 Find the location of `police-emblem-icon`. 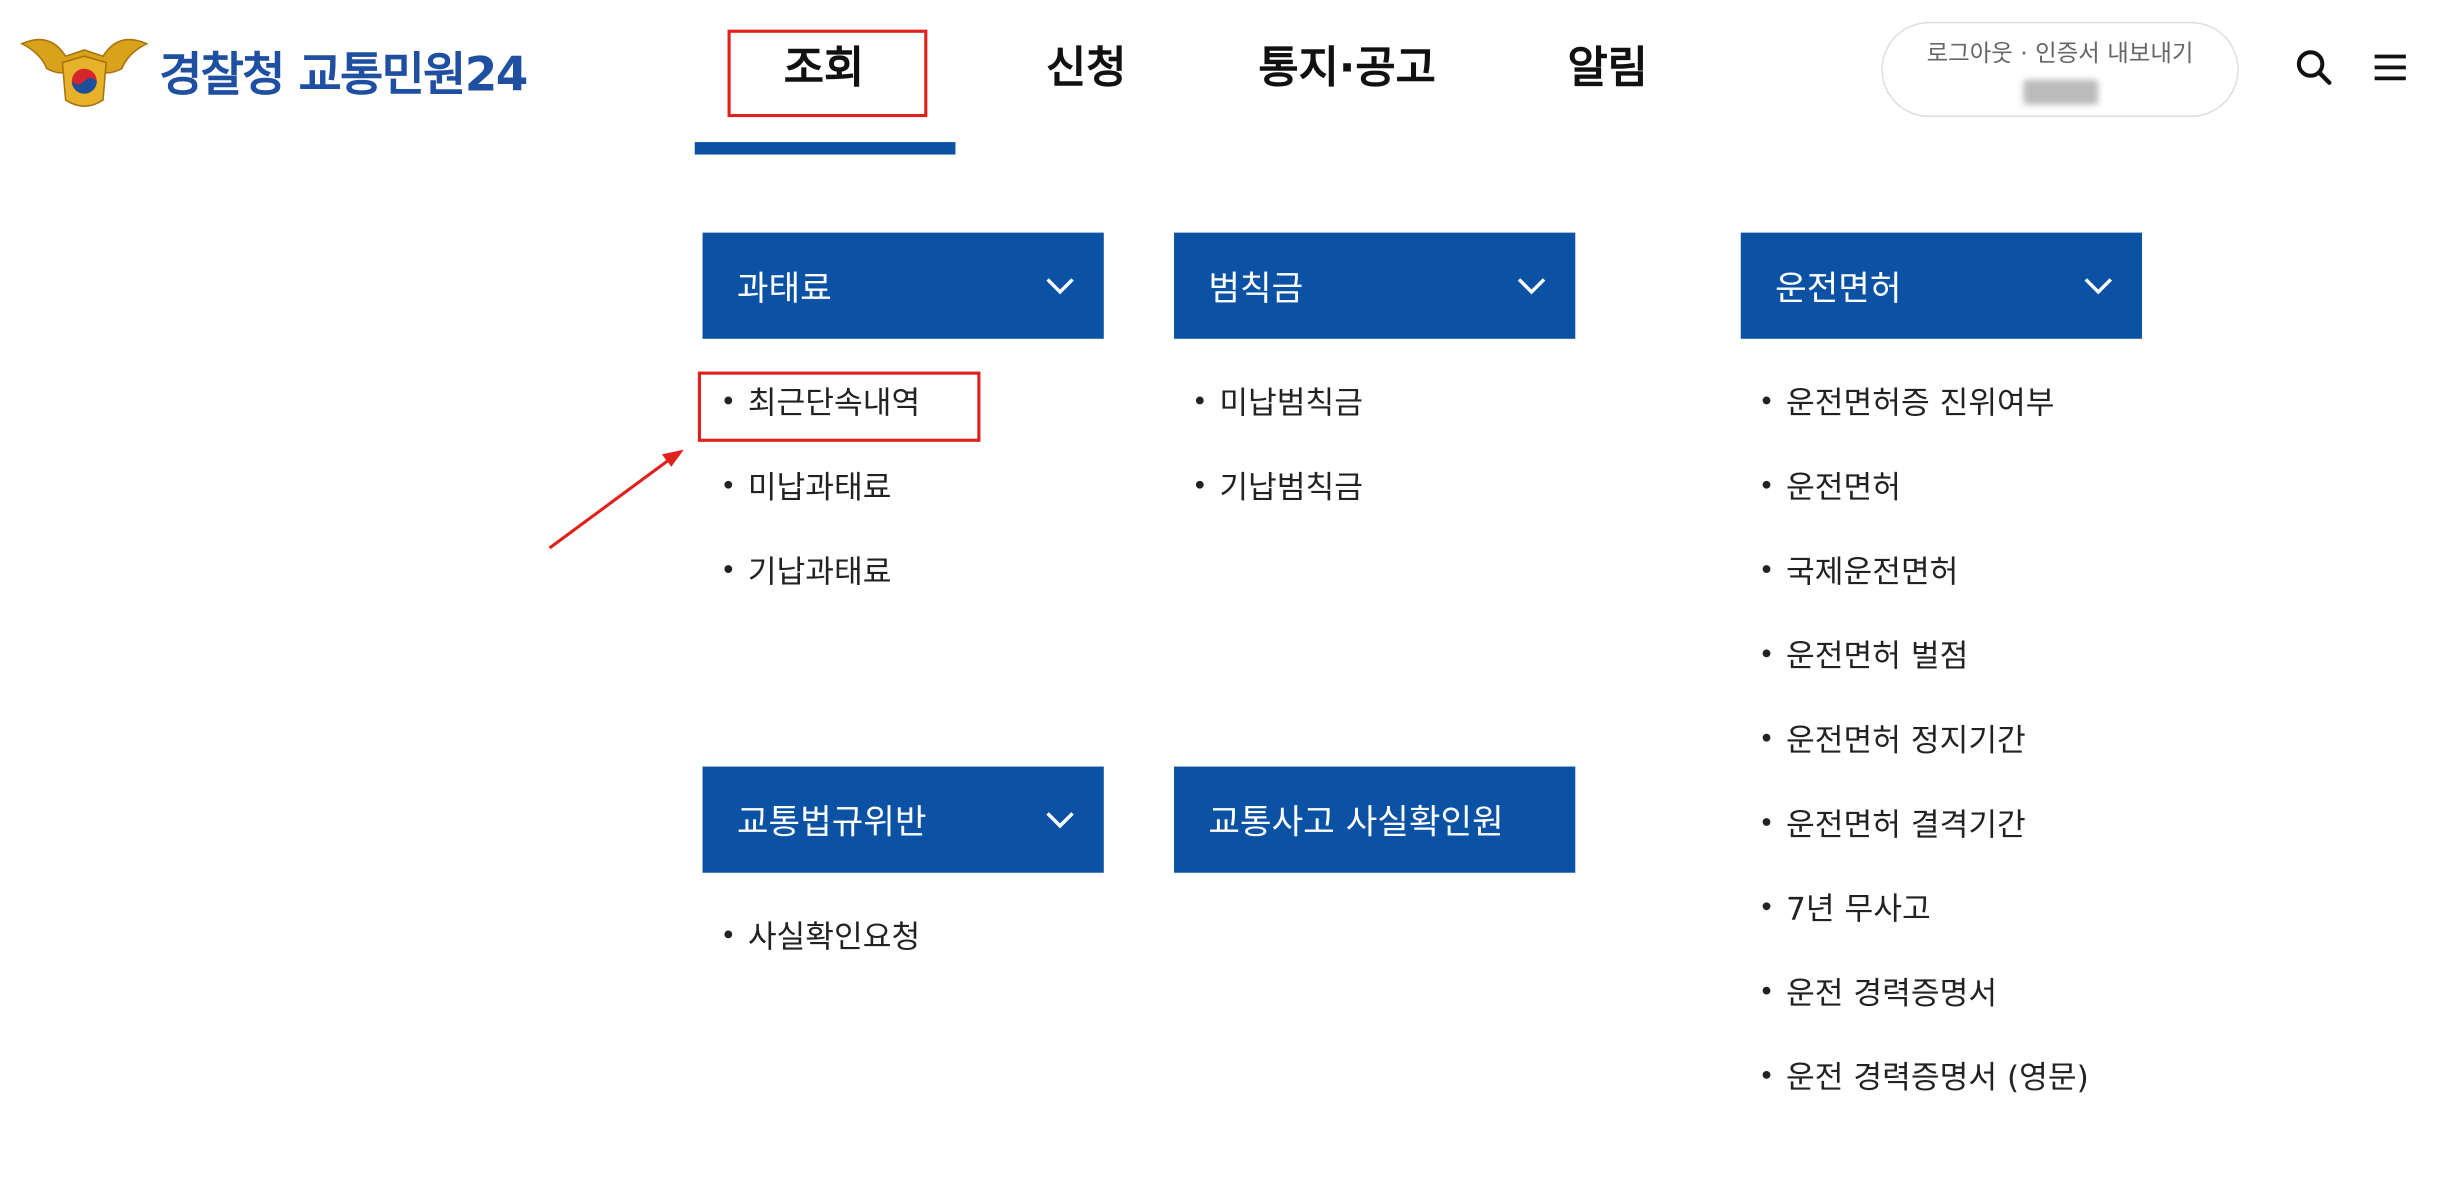

police-emblem-icon is located at coordinates (84, 72).